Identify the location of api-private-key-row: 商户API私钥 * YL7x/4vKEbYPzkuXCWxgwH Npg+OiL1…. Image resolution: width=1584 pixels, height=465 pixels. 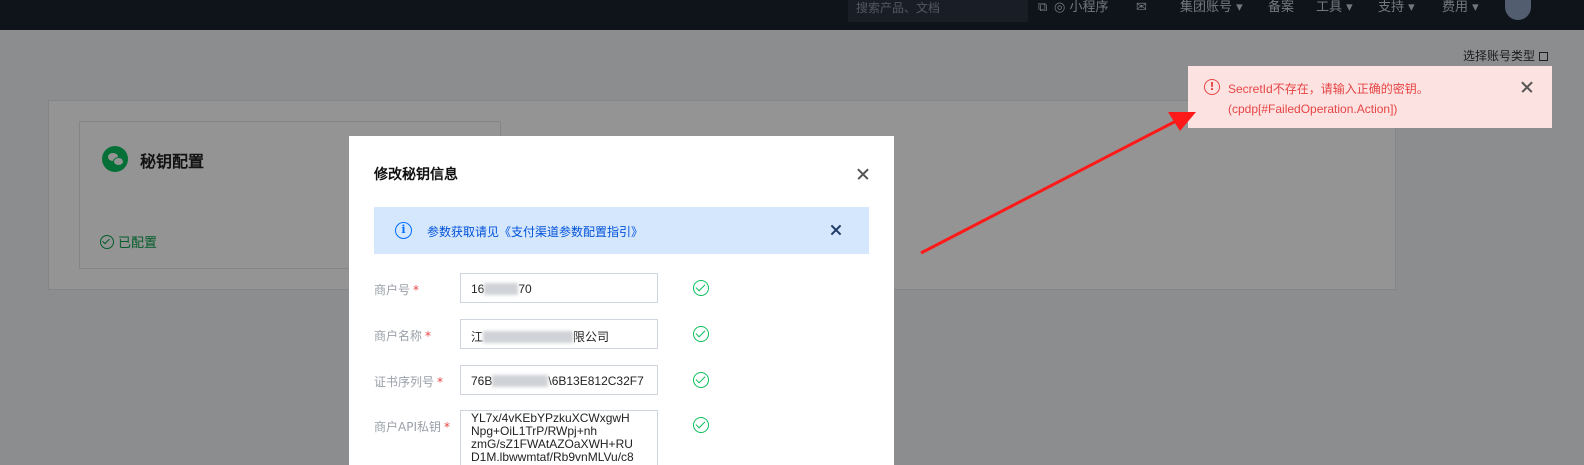
(624, 437).